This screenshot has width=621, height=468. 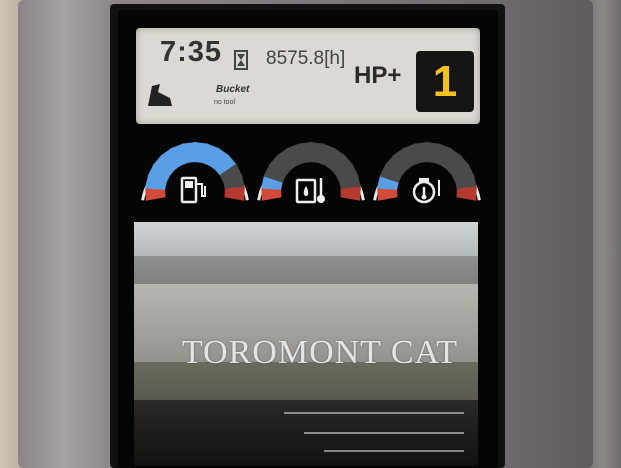 What do you see at coordinates (445, 81) in the screenshot?
I see `gear-indicator: 1` at bounding box center [445, 81].